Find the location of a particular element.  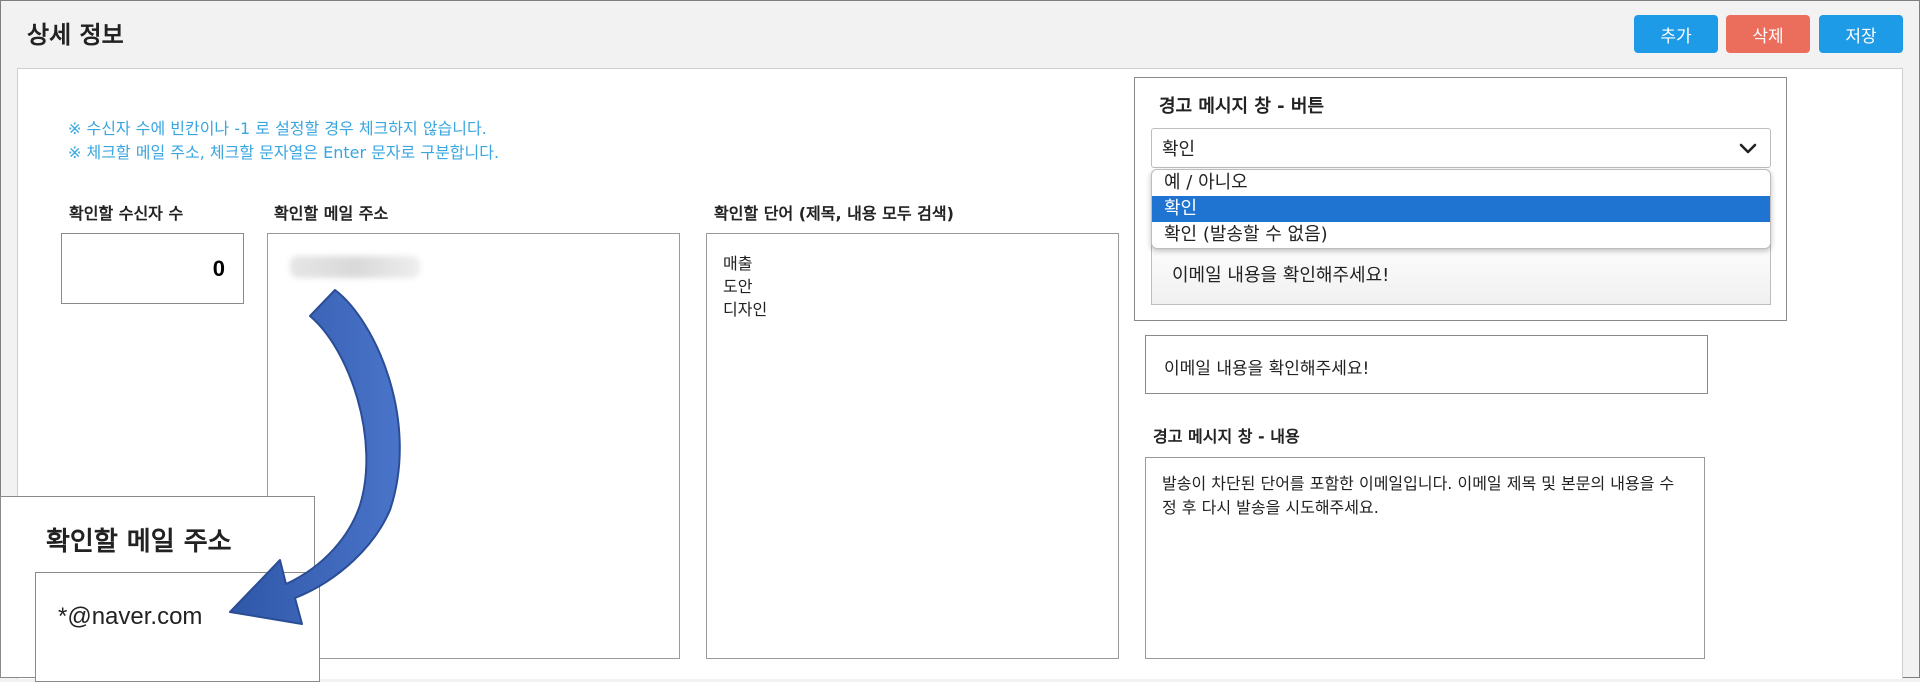

alert-button-options: 예 / 아니오 확인 확인 (발송할 수 없음) is located at coordinates (1461, 209).